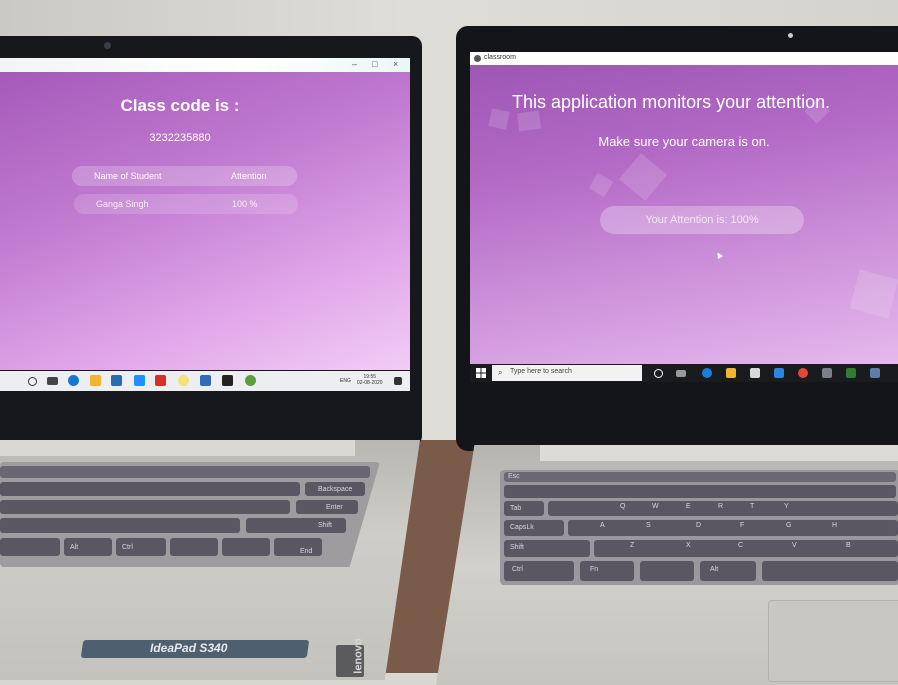  I want to click on enter-label: Enter, so click(334, 507).